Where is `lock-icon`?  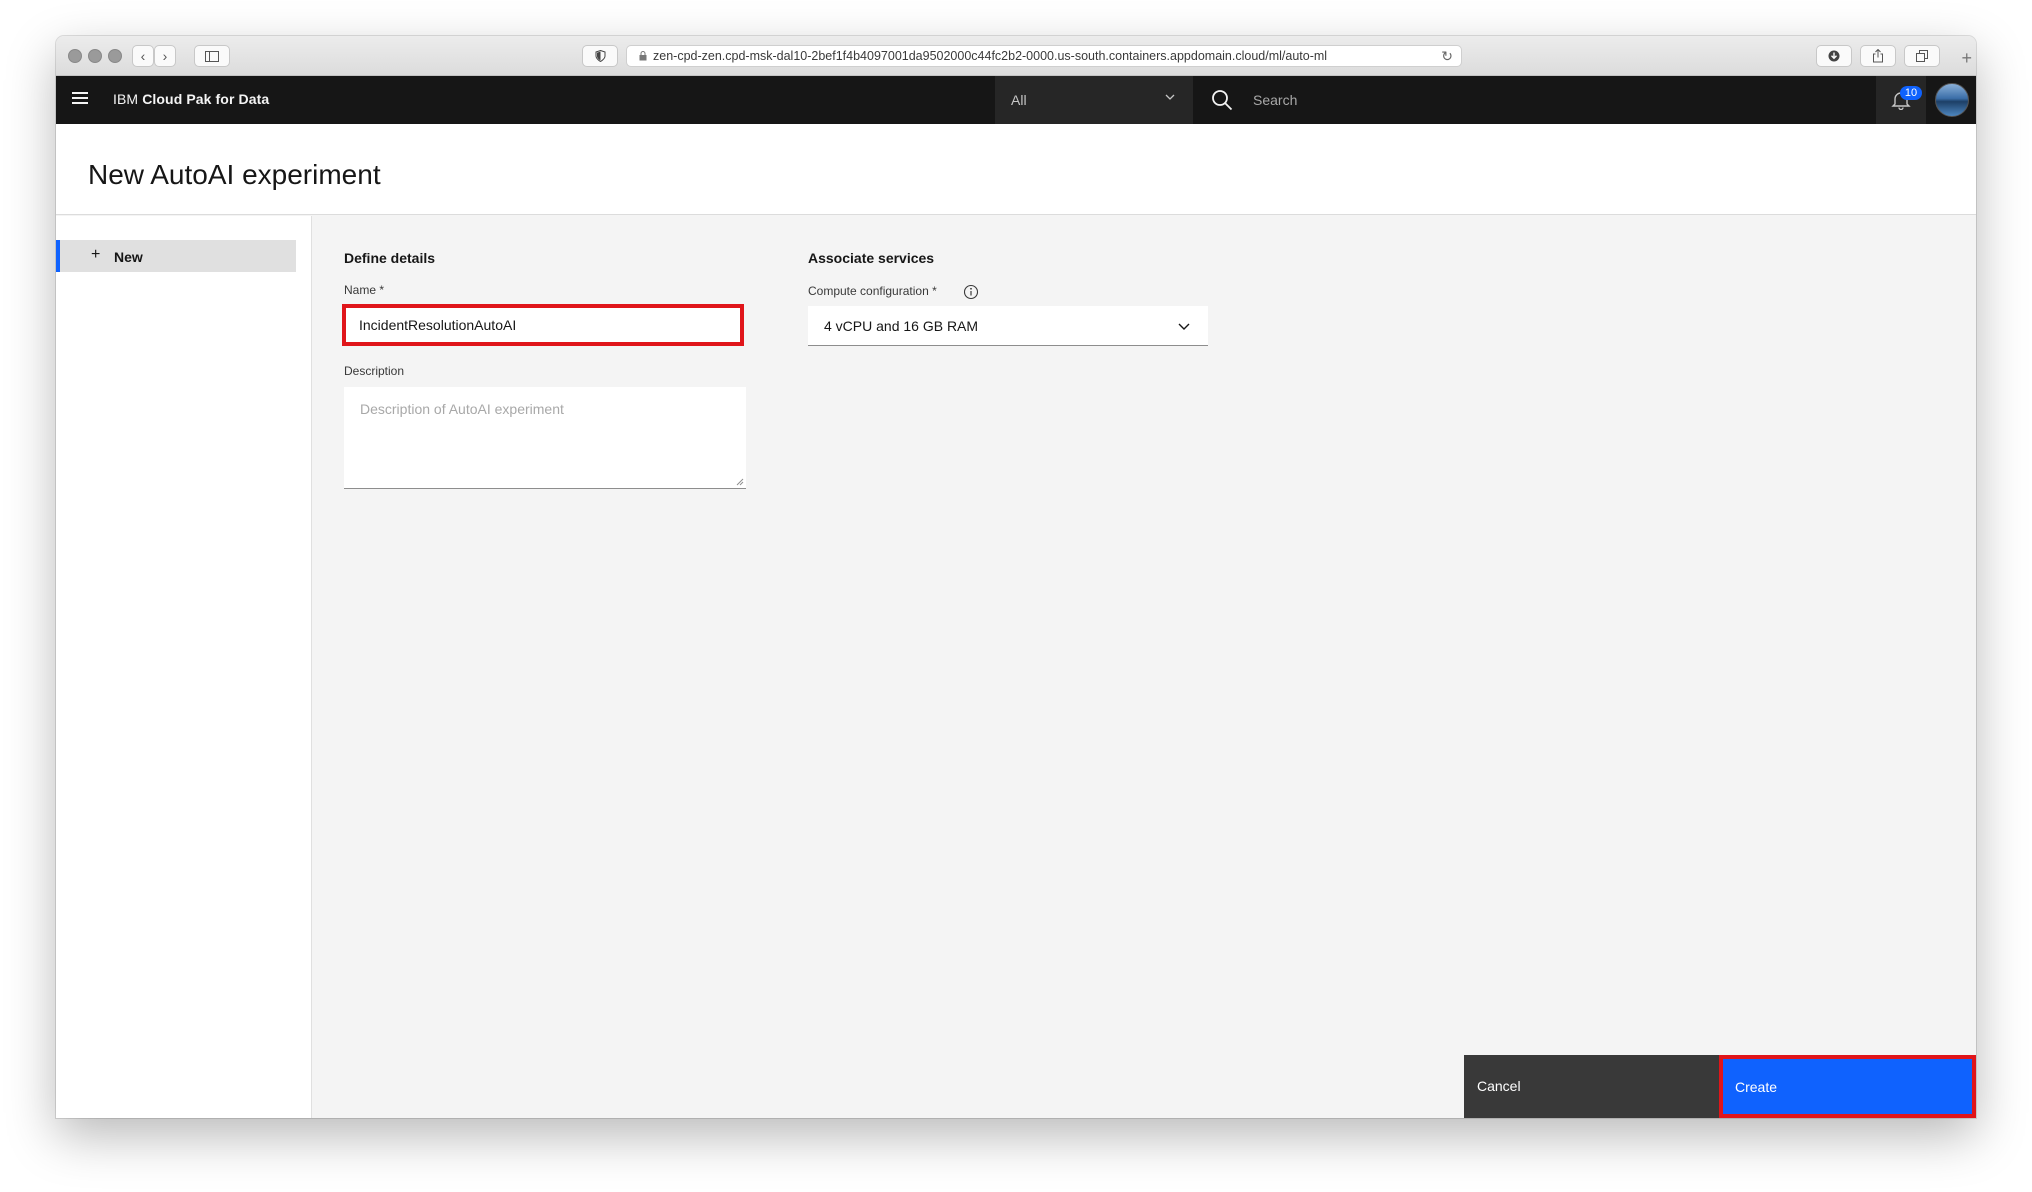
lock-icon is located at coordinates (643, 56).